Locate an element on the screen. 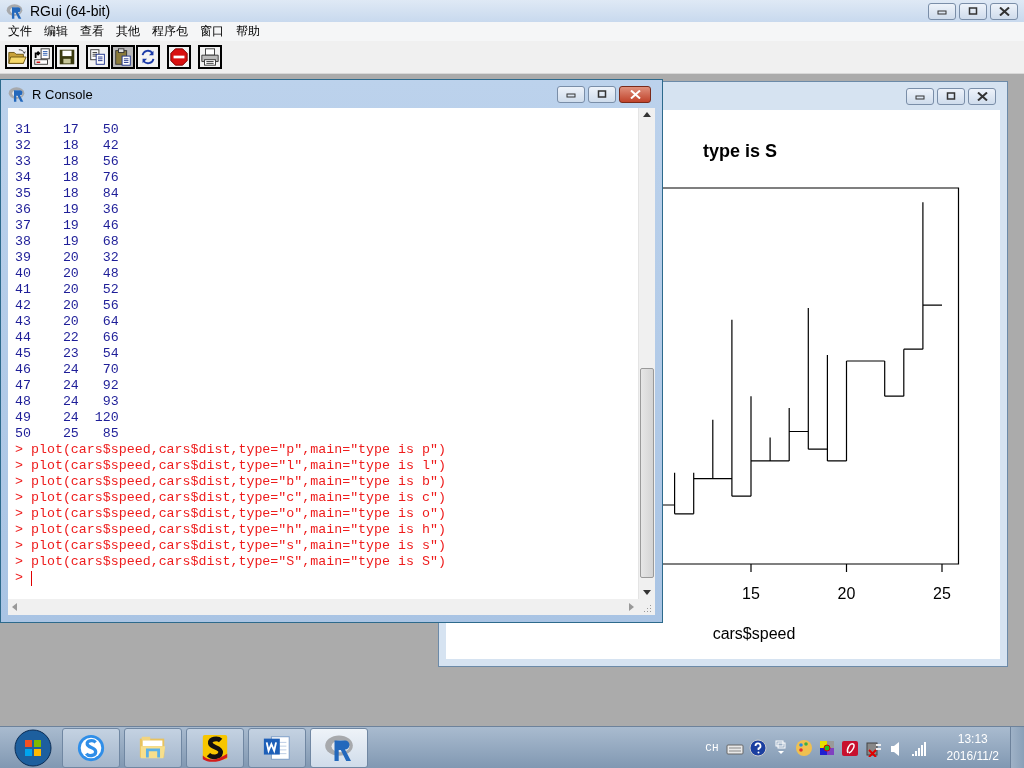 This screenshot has height=768, width=1024. console-command: > plot(cars$speed,cars$dist,type="p",main="type is p") is located at coordinates (230, 450).